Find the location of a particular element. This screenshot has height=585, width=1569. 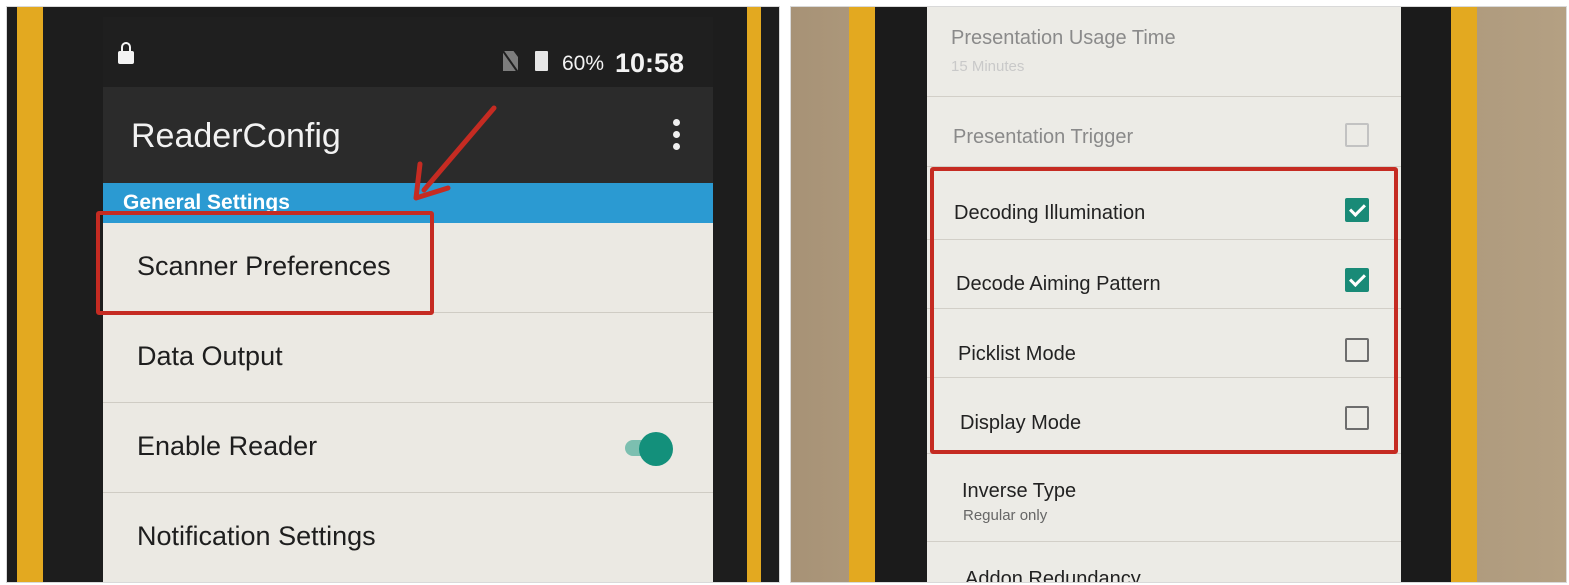

list-item-data-output: Data Output is located at coordinates (408, 358).